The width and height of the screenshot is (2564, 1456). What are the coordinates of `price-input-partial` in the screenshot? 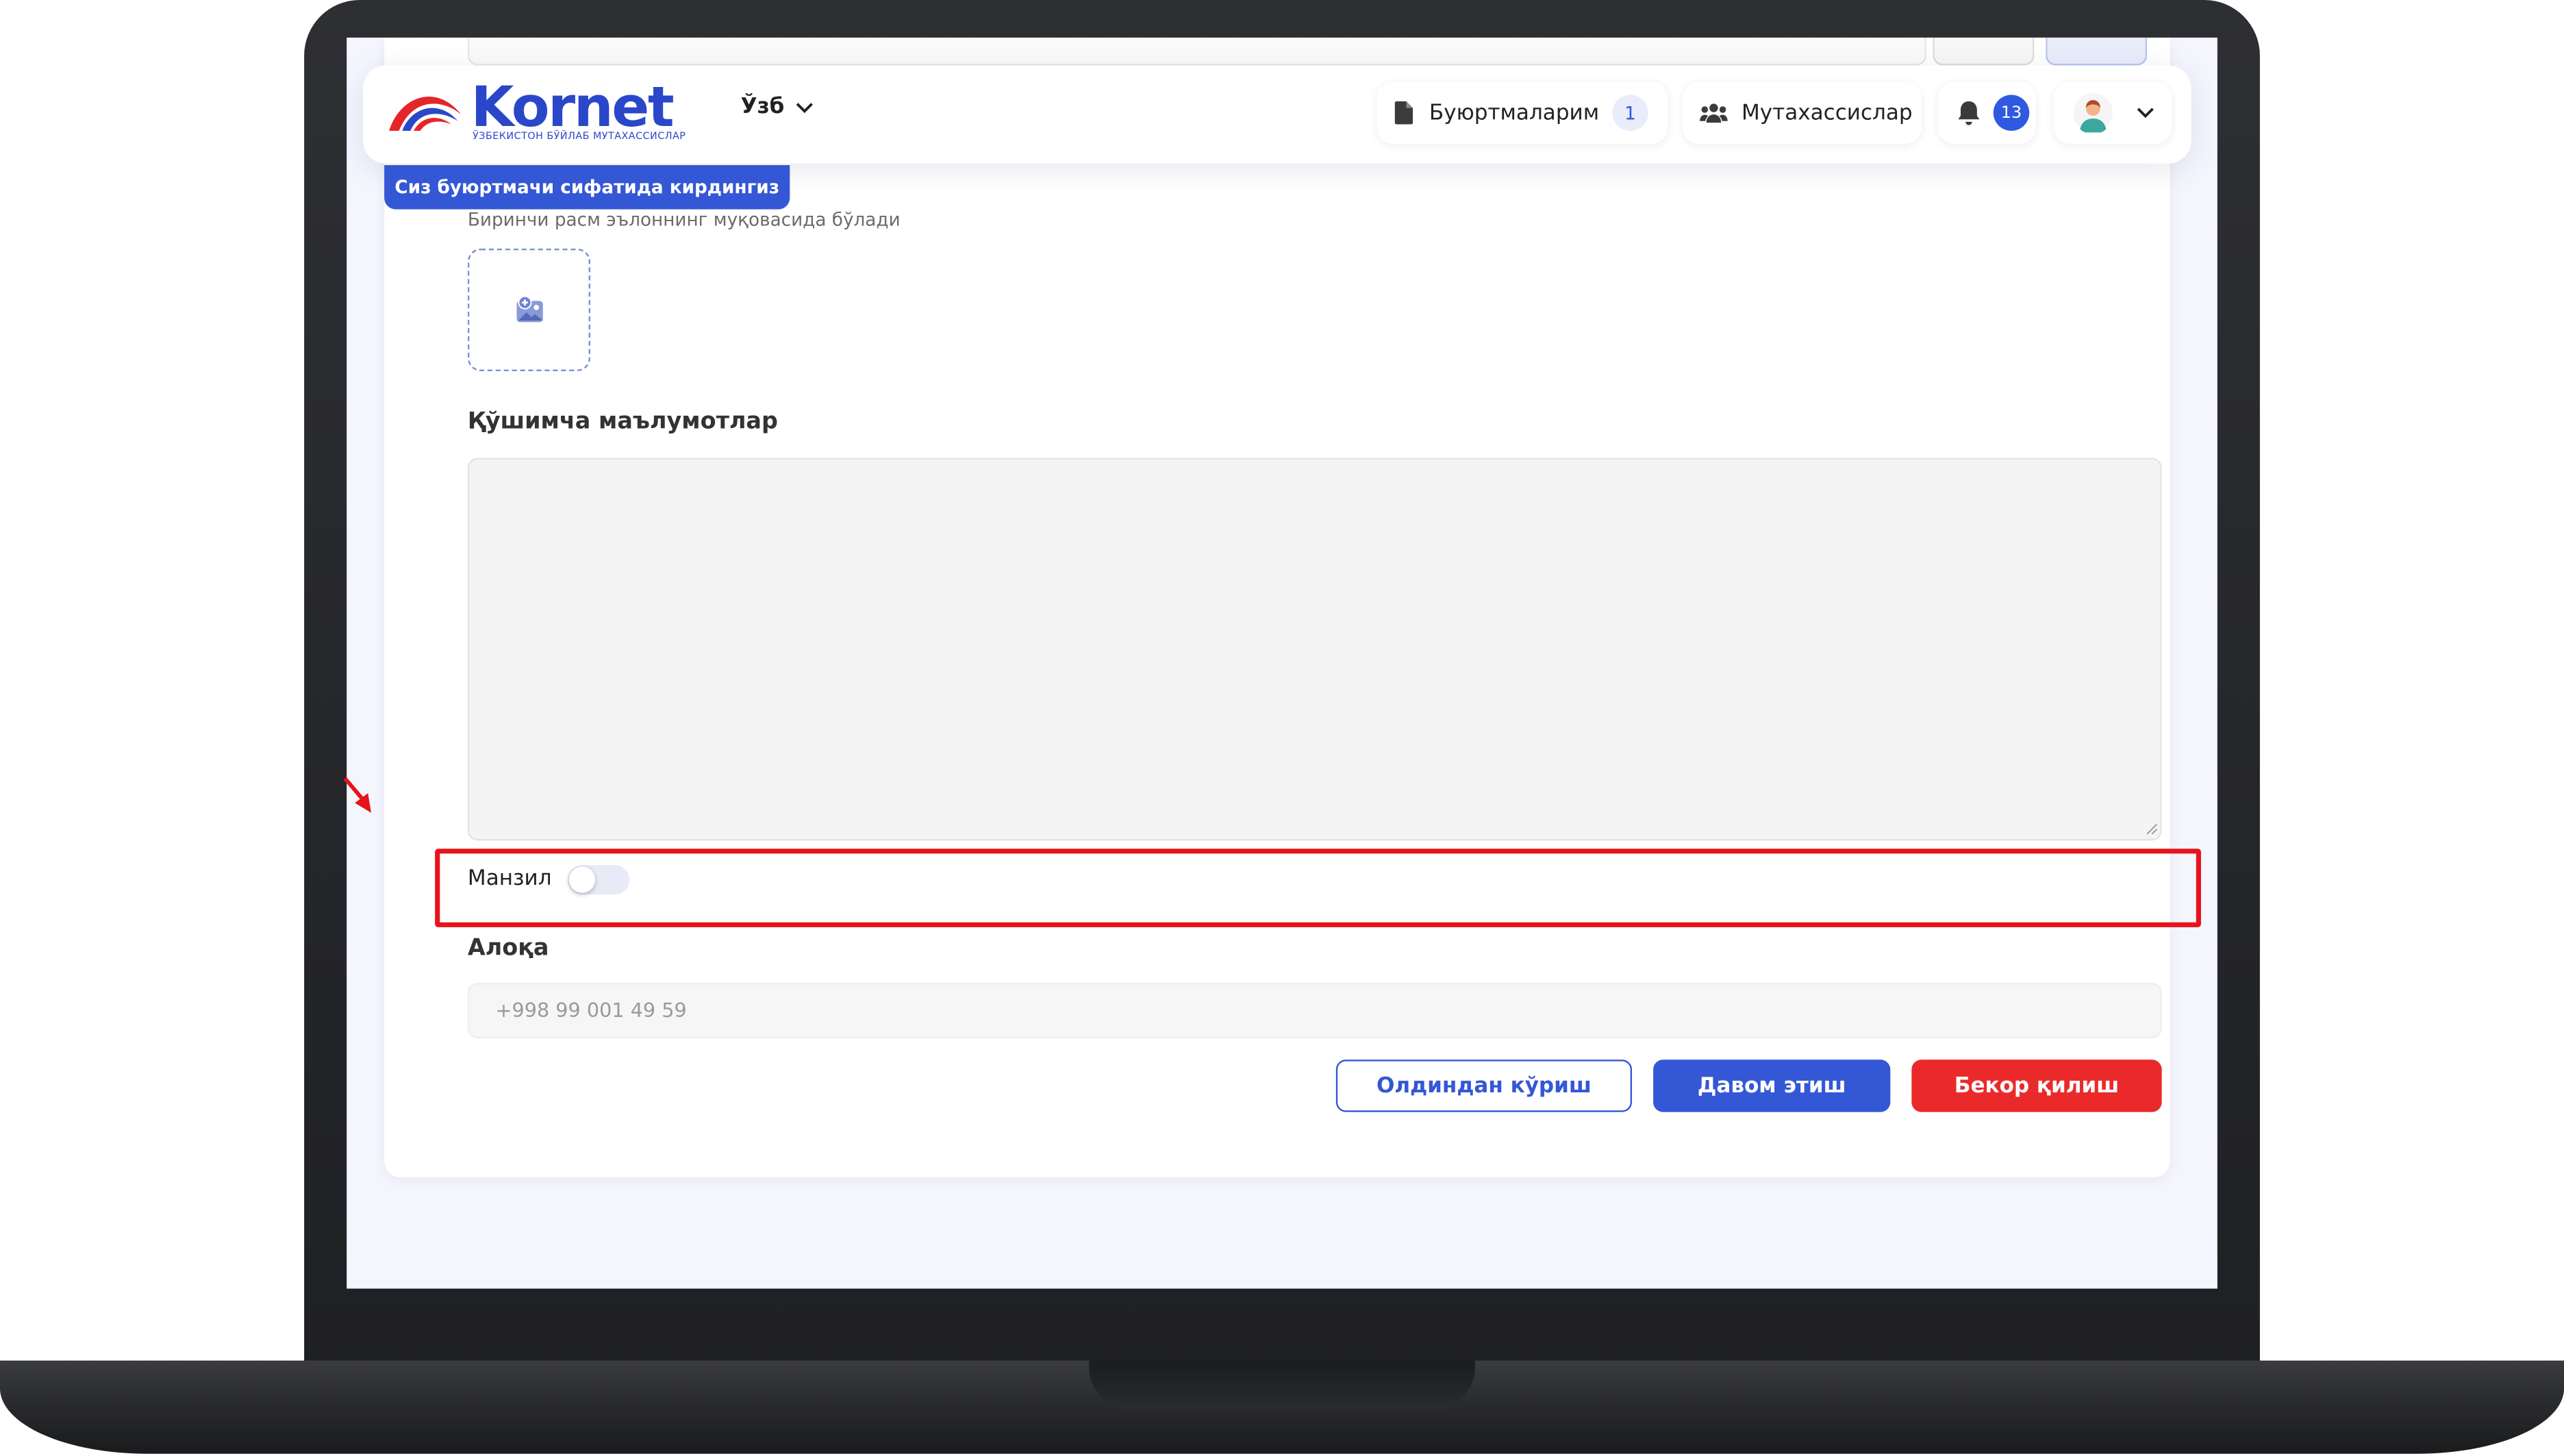 It's located at (1196, 51).